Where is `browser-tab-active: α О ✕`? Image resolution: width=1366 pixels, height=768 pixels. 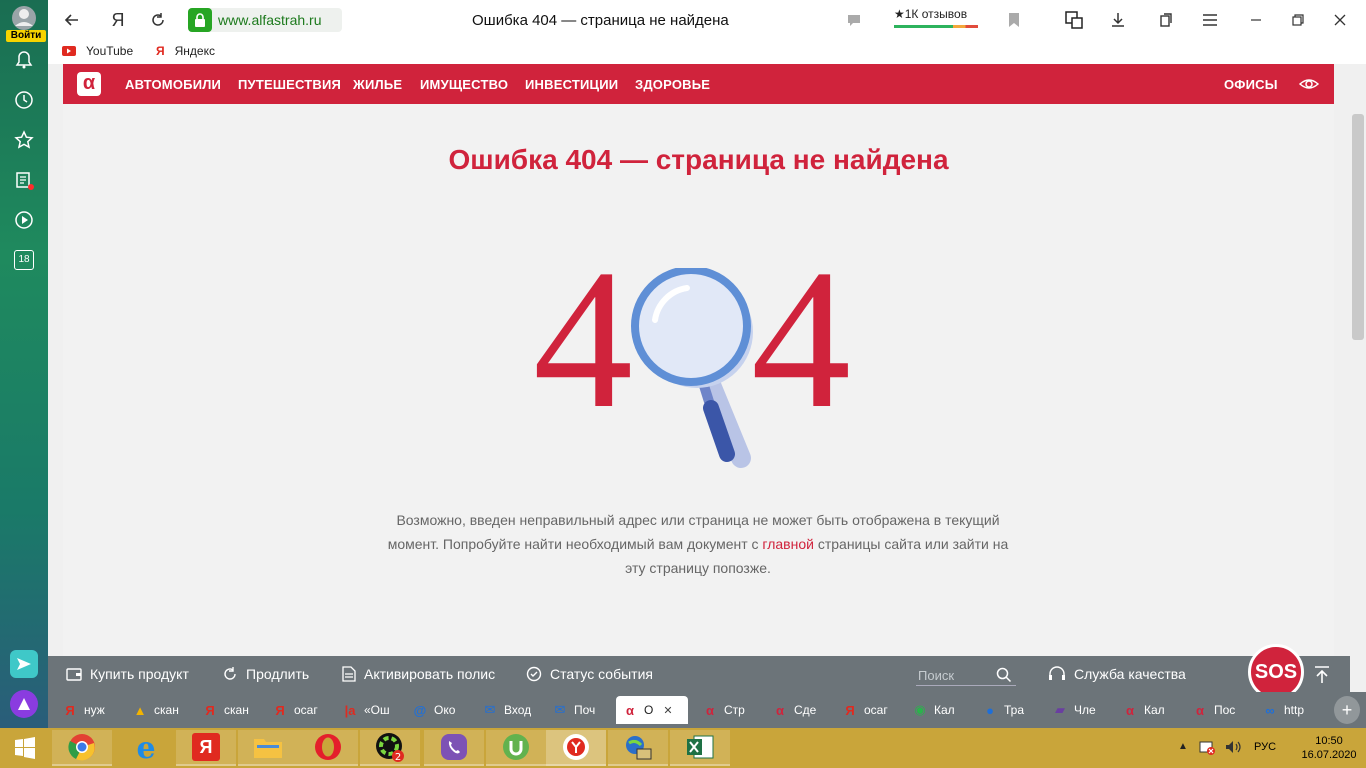
browser-tab-active: α О ✕ is located at coordinates (652, 710).